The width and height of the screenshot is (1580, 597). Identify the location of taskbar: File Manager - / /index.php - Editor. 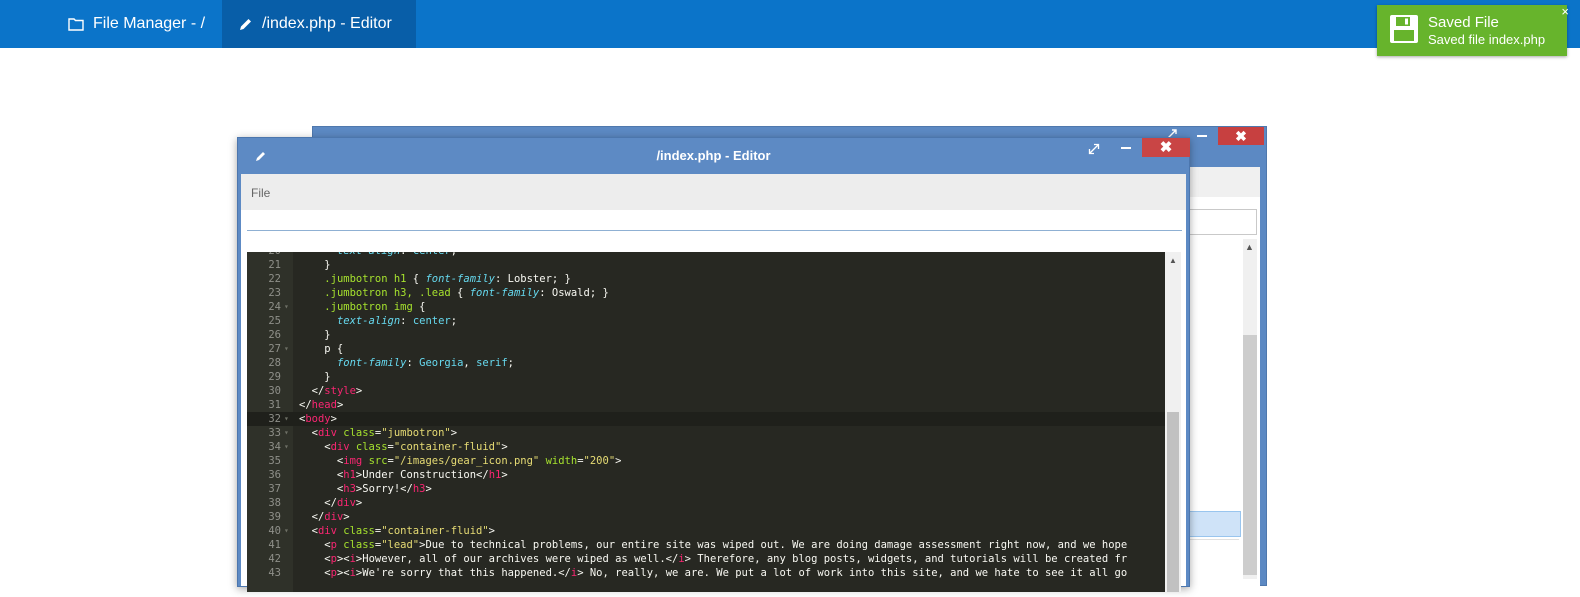
(790, 24).